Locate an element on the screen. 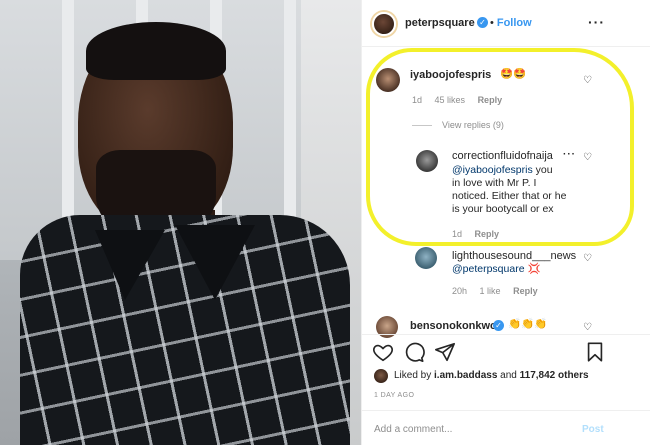  more-icon: ··· is located at coordinates (596, 22).